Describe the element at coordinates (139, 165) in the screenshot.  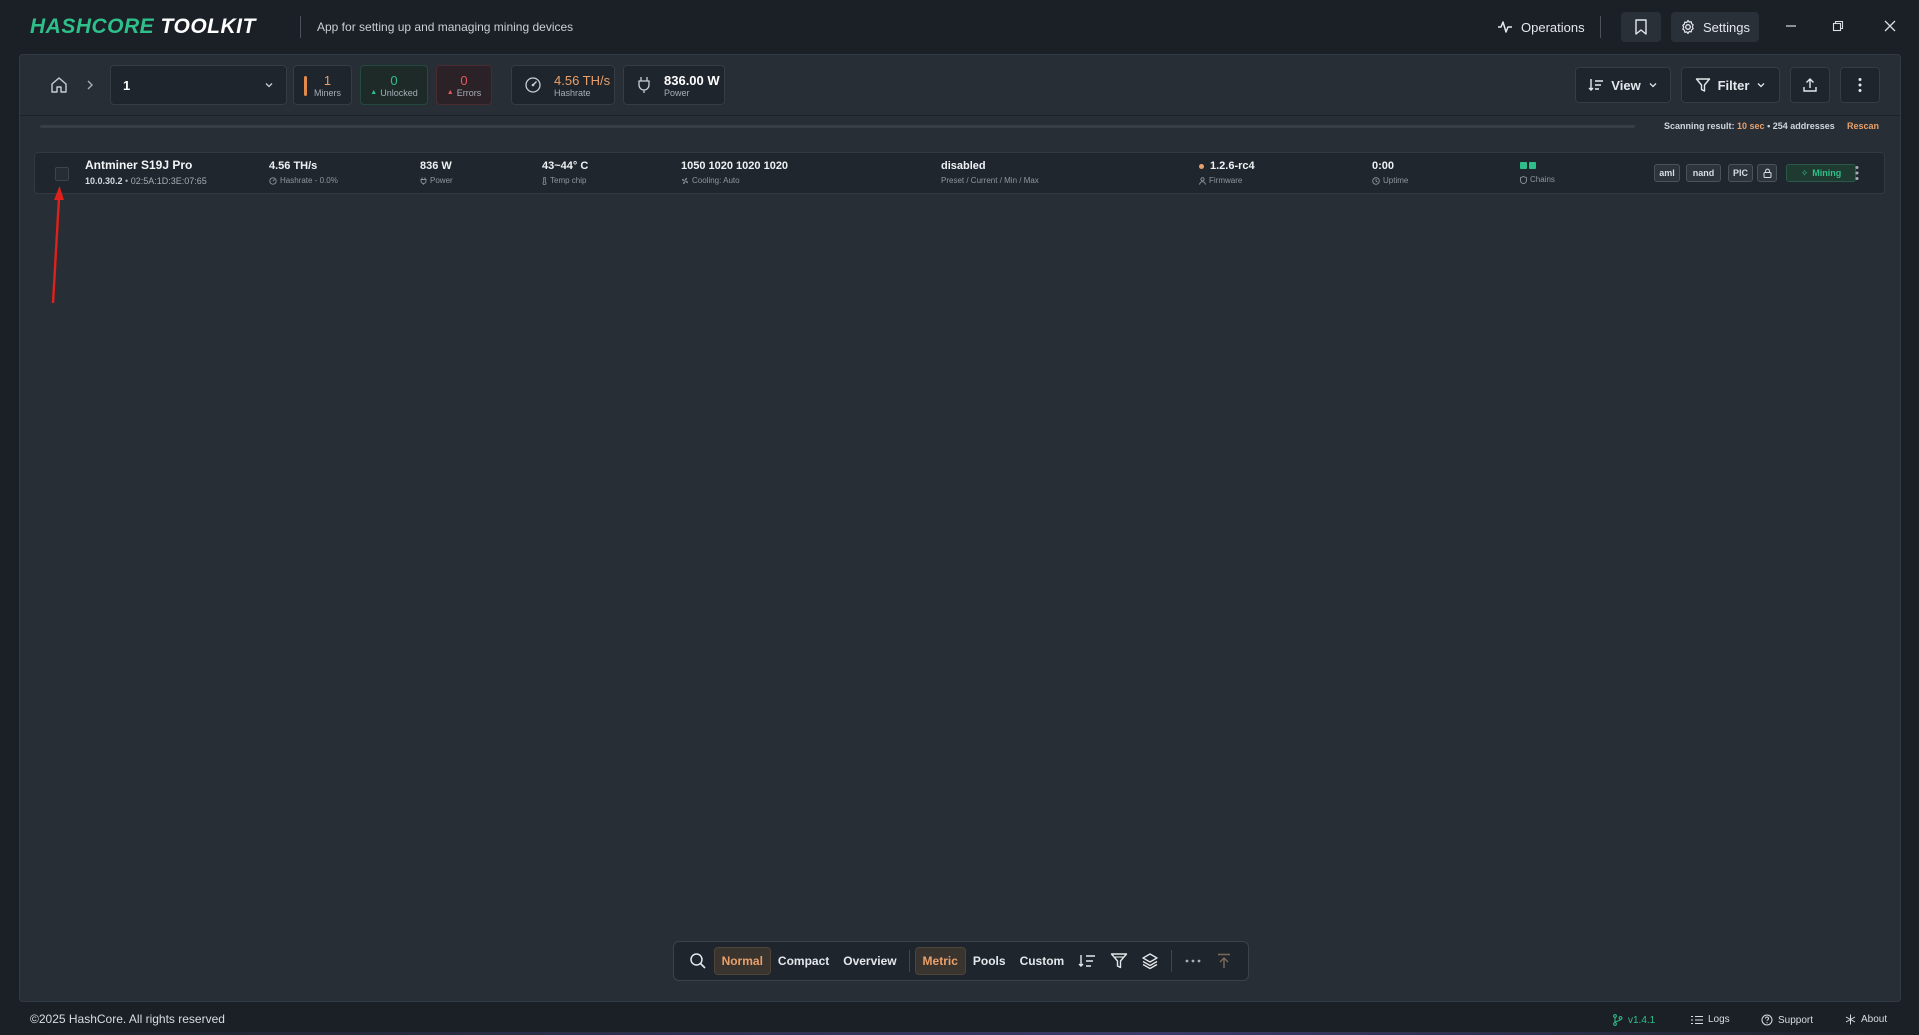
I see `miner-model: Antminer S19J Pro` at that location.